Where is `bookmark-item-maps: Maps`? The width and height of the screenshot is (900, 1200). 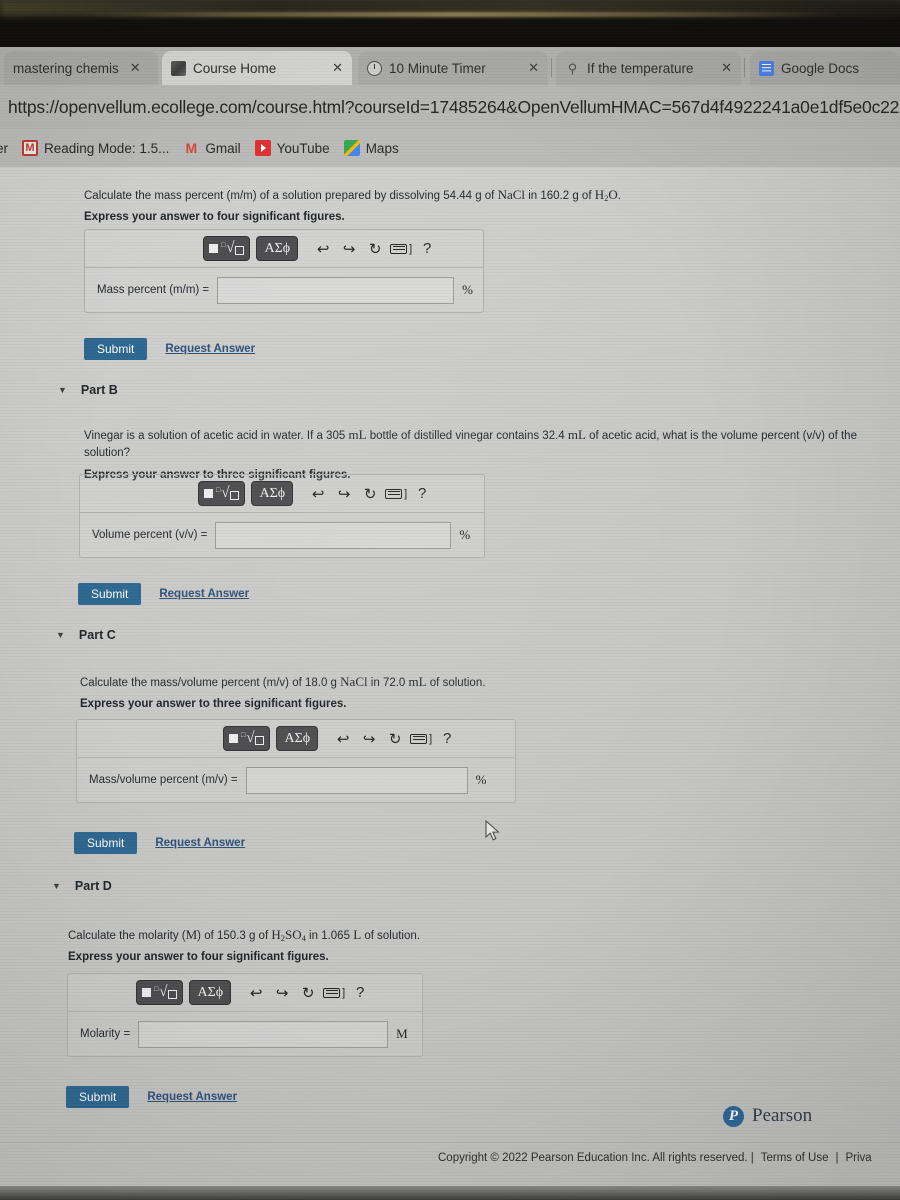
bookmark-item-maps: Maps is located at coordinates (371, 148).